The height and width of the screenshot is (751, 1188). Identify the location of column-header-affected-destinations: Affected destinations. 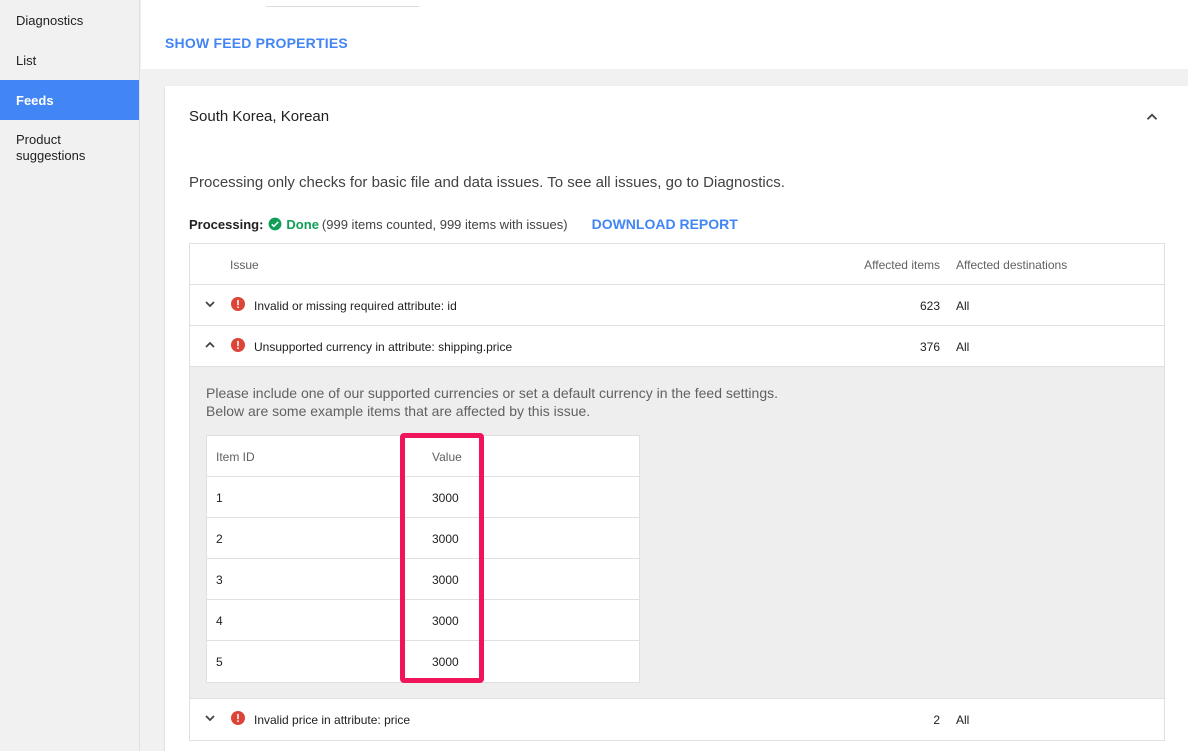
(1012, 265).